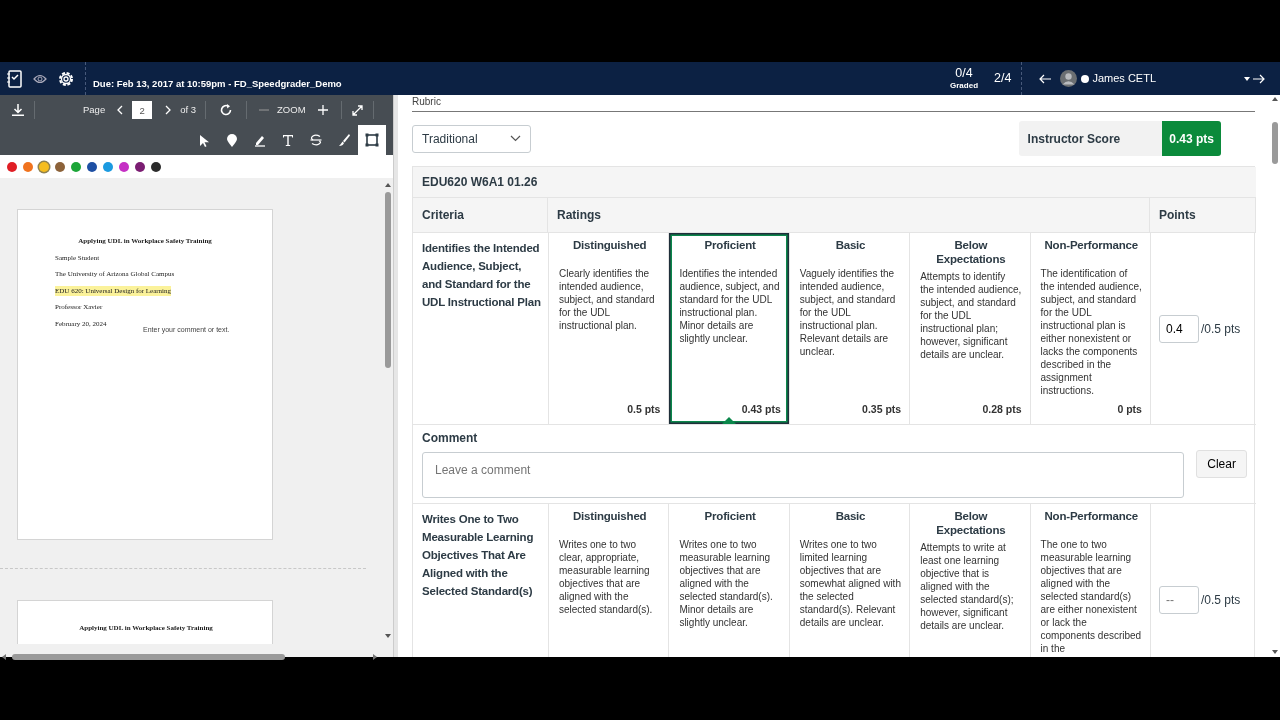 Image resolution: width=1280 pixels, height=720 pixels. What do you see at coordinates (726, 583) in the screenshot?
I see `rating-description: Writes one to two measurable learning objectives that are aligned with the selected standard(s). Minor details are slightly unclear.` at bounding box center [726, 583].